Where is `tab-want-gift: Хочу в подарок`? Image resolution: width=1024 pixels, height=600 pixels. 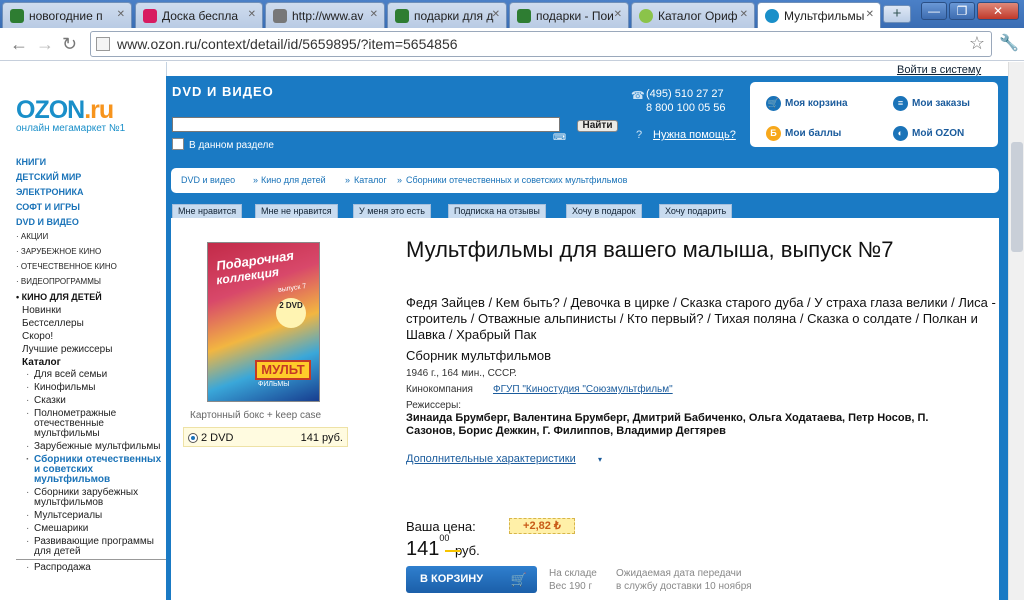
tab-want-gift: Хочу в подарок is located at coordinates (604, 211).